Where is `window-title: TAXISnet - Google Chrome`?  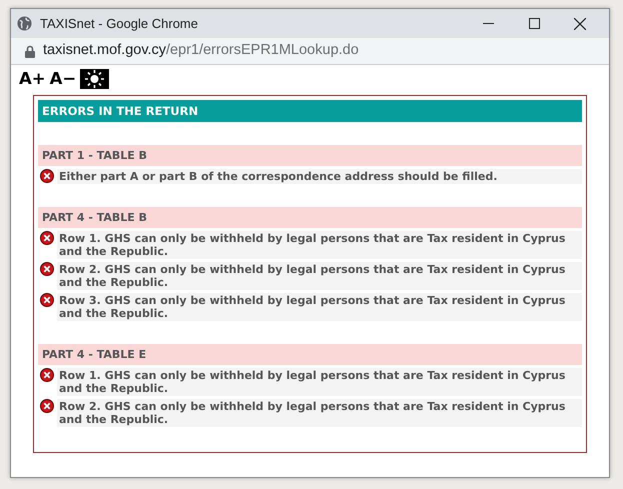 window-title: TAXISnet - Google Chrome is located at coordinates (119, 23).